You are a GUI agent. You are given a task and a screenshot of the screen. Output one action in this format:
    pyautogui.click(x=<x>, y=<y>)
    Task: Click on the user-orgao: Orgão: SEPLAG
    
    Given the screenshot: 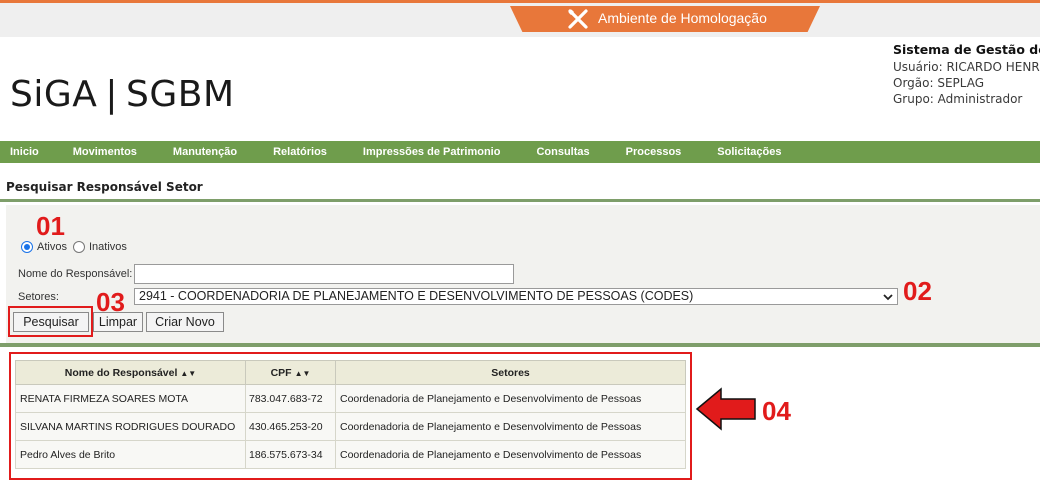 What is the action you would take?
    pyautogui.click(x=939, y=83)
    